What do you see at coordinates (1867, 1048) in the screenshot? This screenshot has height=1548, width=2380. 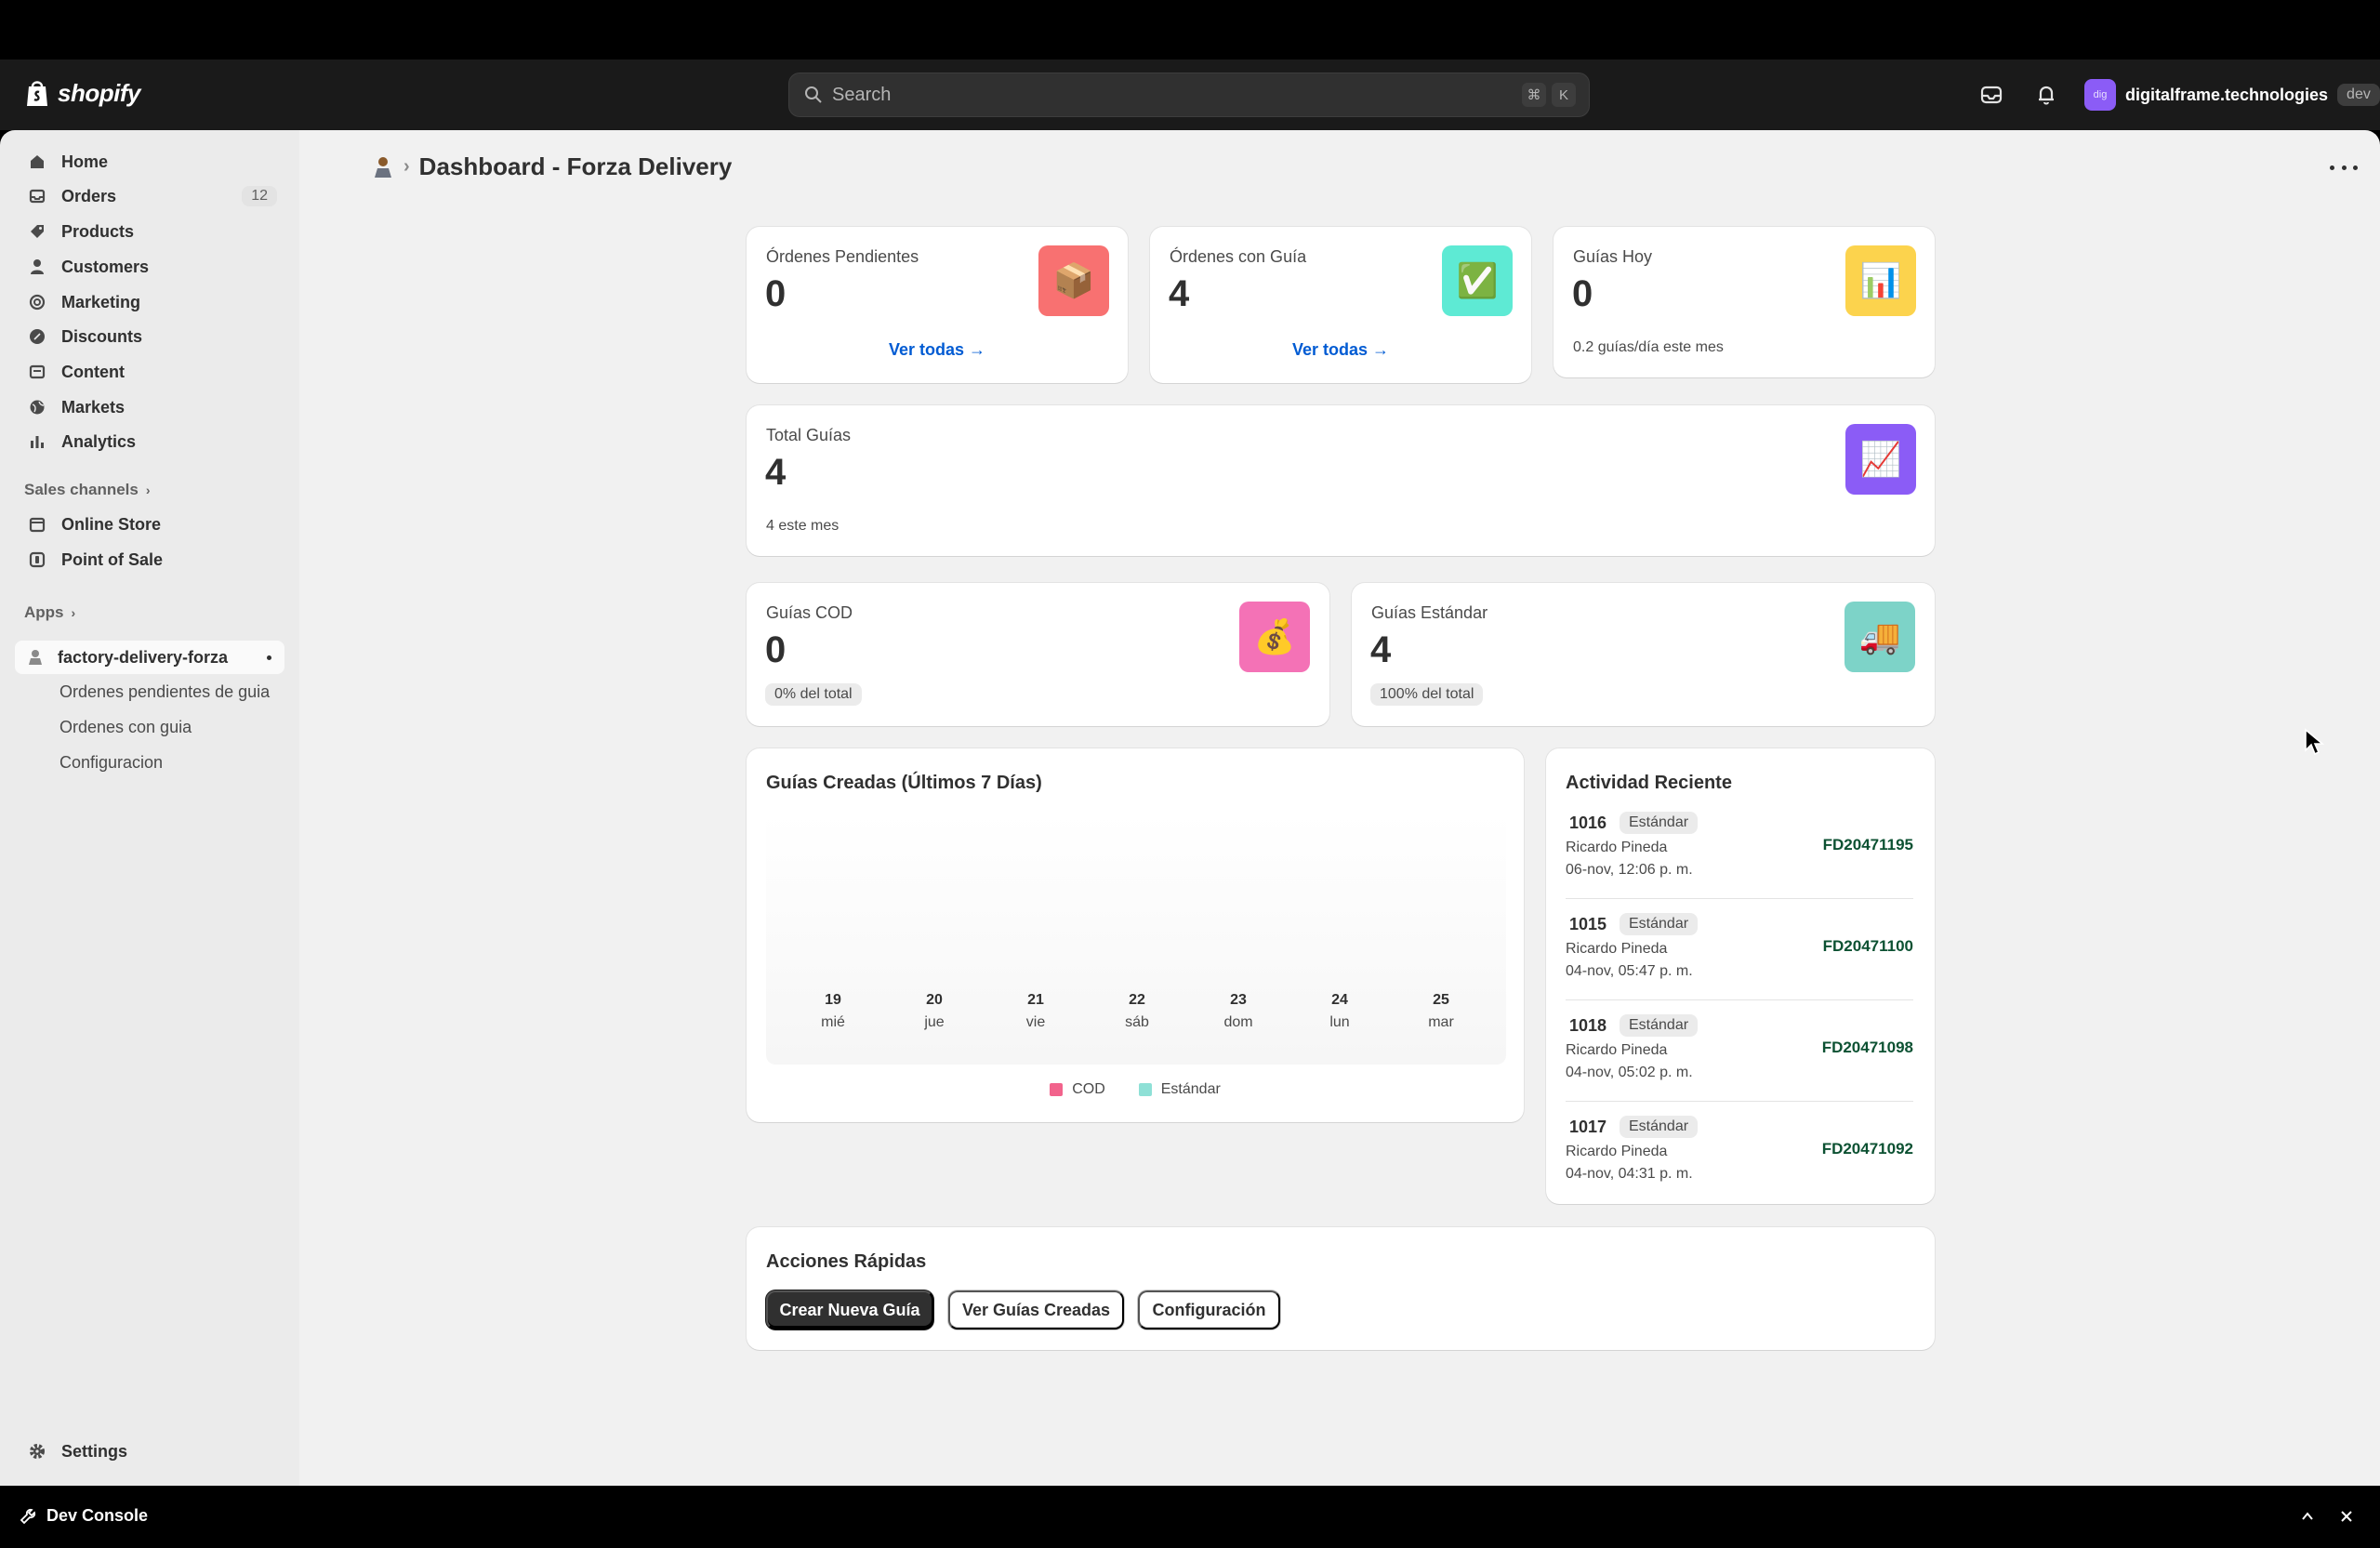 I see `tracking-code: FD20471098` at bounding box center [1867, 1048].